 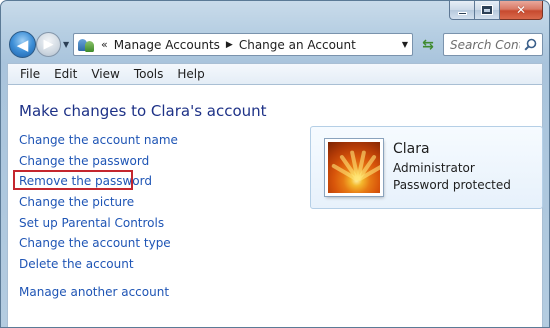 What do you see at coordinates (462, 13) in the screenshot?
I see `minimize-icon` at bounding box center [462, 13].